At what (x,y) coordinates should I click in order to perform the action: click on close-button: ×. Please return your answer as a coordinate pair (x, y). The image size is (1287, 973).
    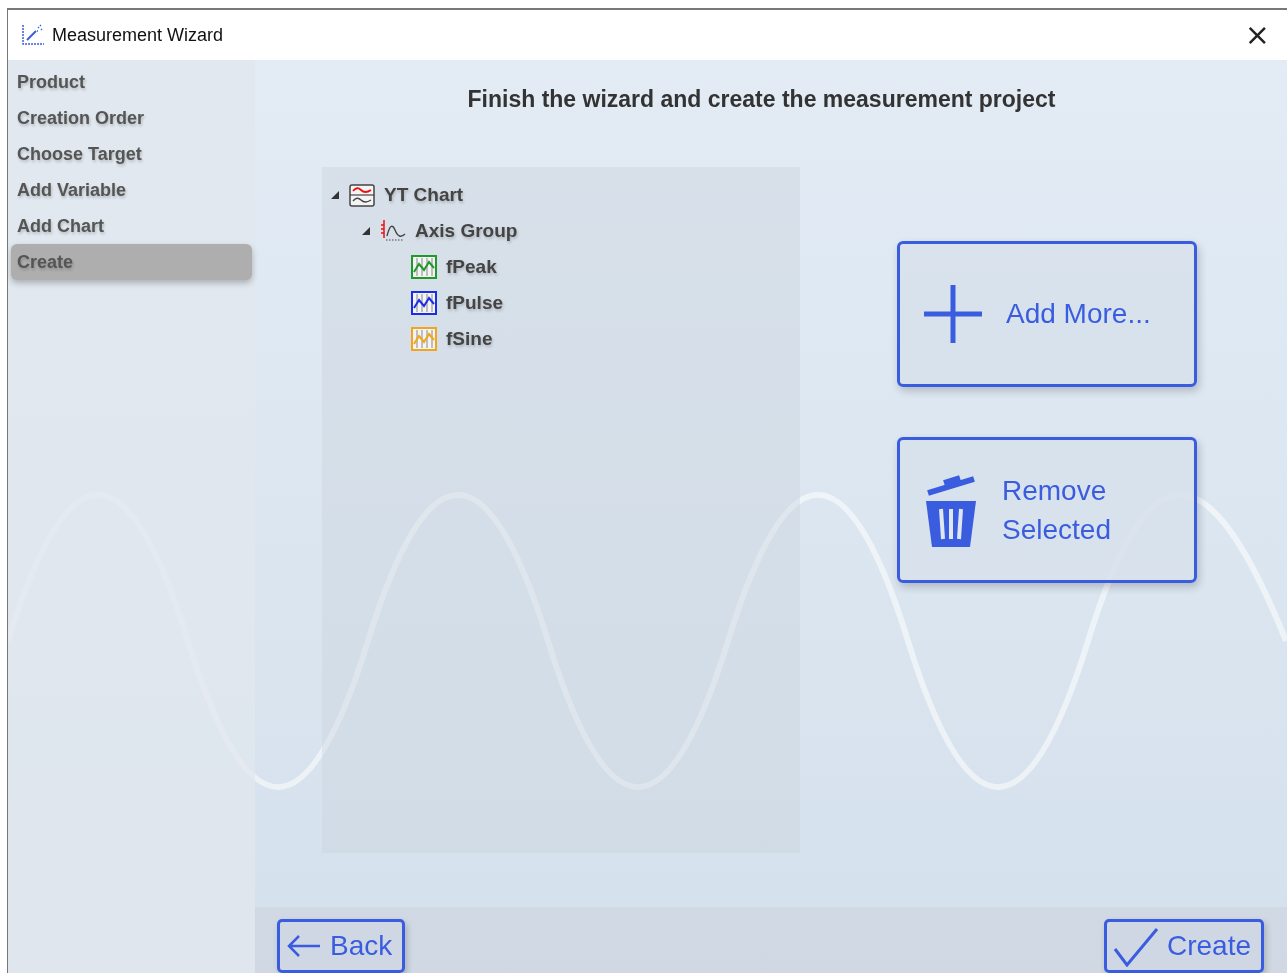
    Looking at the image, I should click on (1257, 35).